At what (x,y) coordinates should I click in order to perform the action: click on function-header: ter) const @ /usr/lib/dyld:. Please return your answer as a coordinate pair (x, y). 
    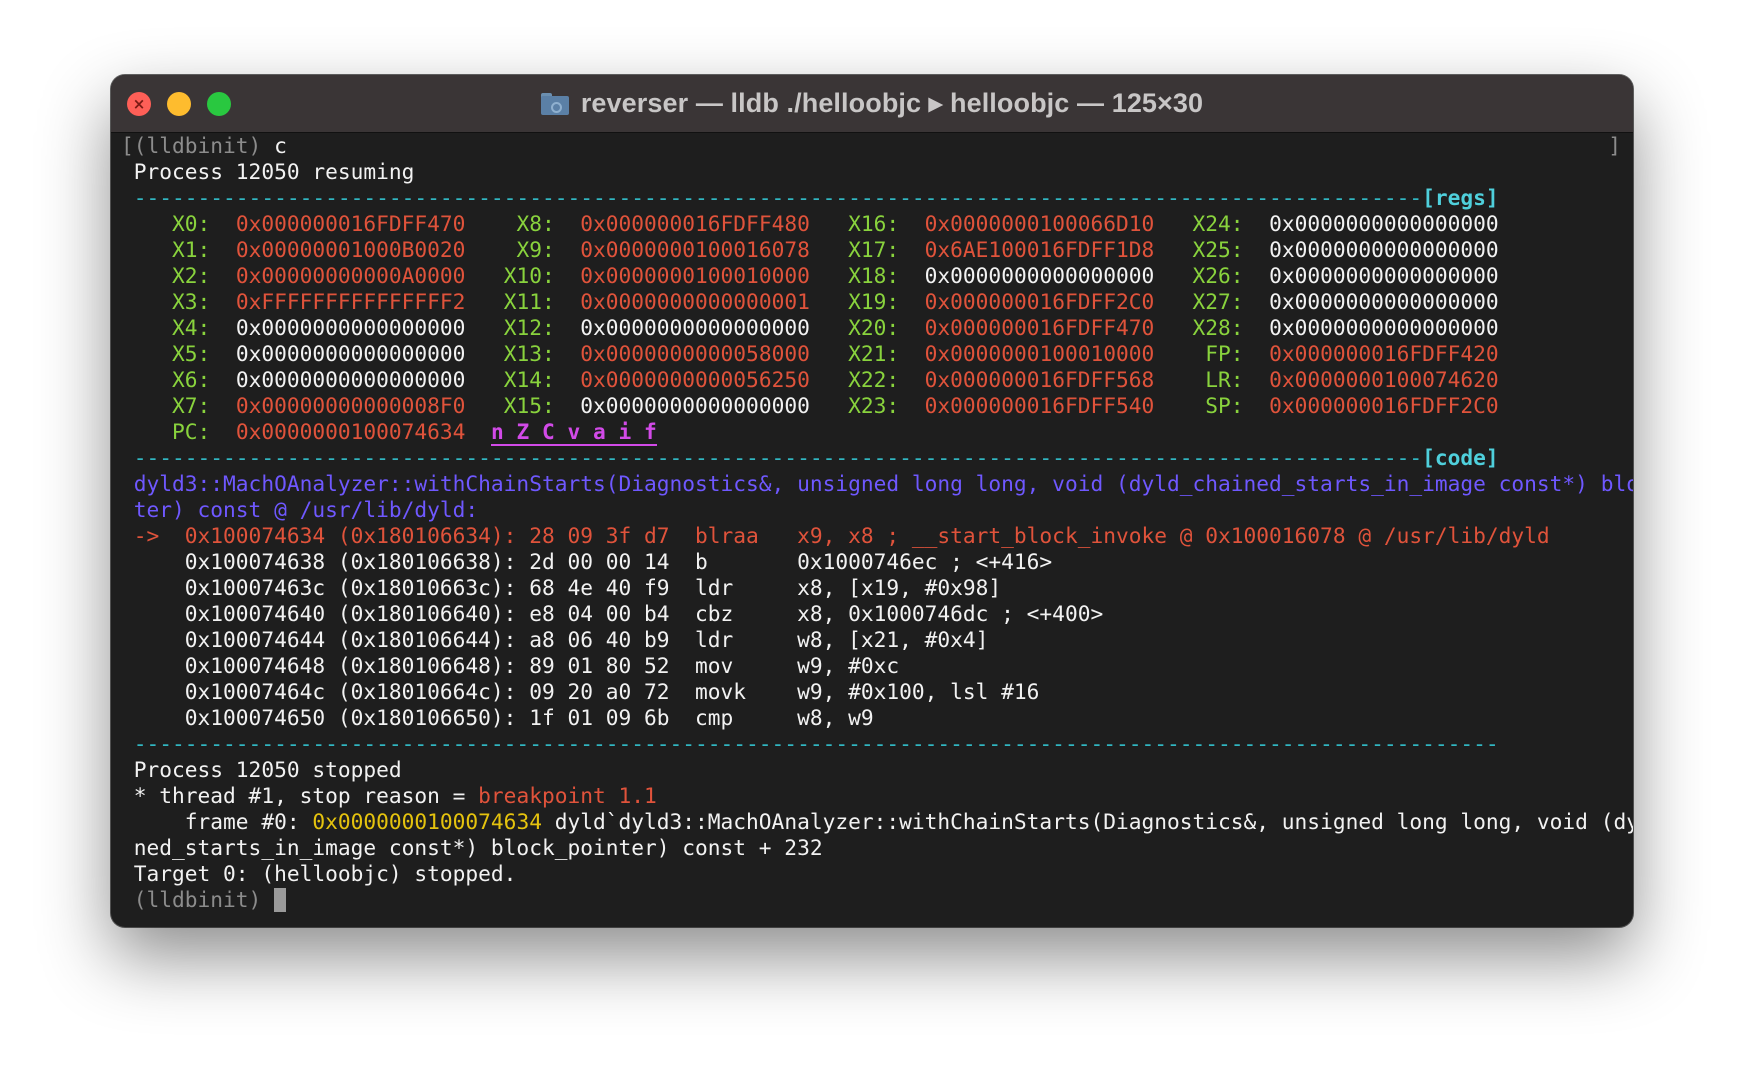
    Looking at the image, I should click on (299, 510).